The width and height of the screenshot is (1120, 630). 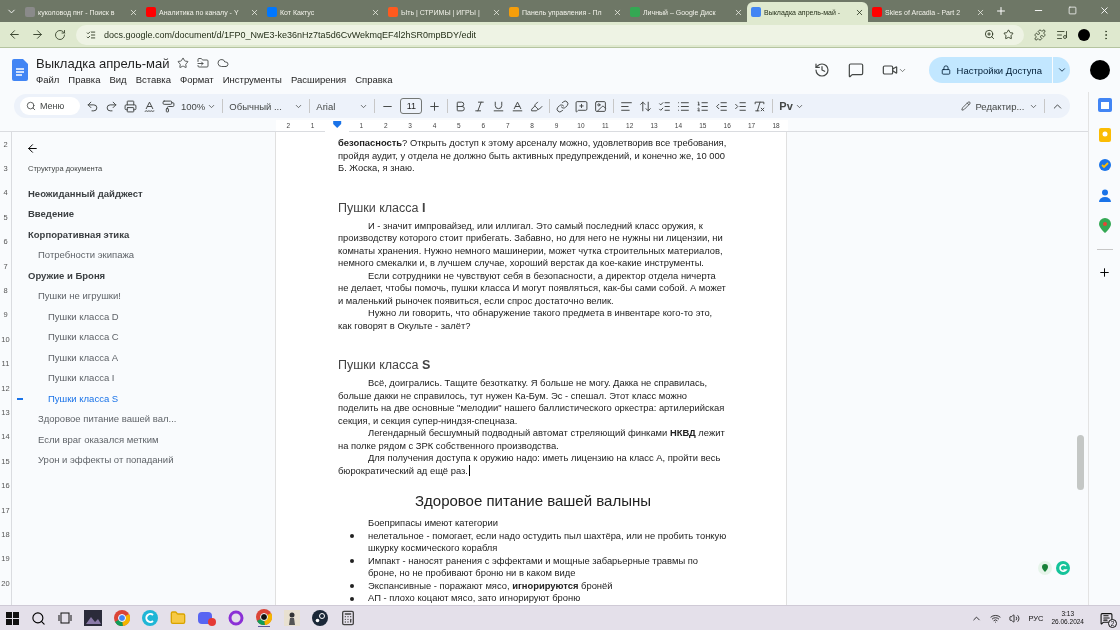 What do you see at coordinates (12, 618) in the screenshot?
I see `start-icon` at bounding box center [12, 618].